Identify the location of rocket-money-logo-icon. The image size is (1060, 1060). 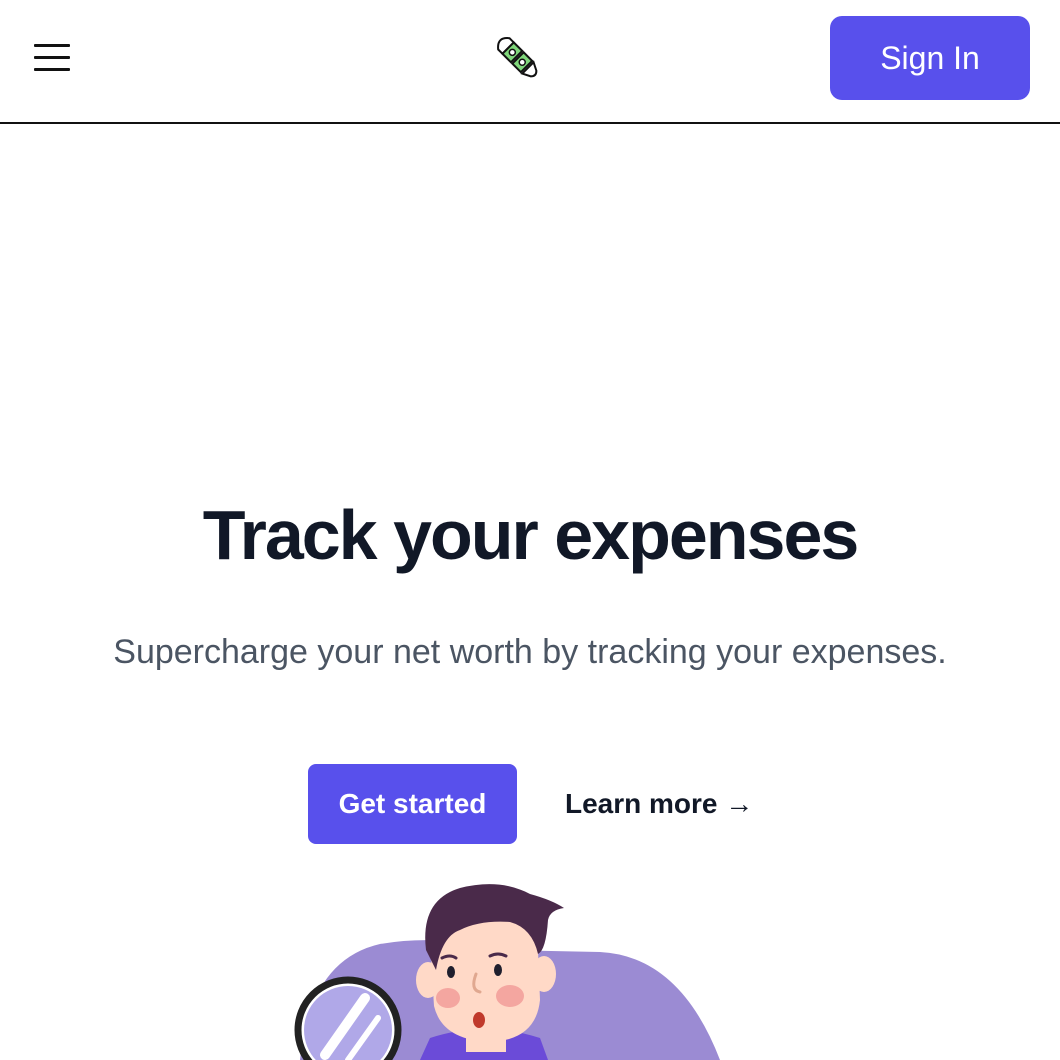
(518, 58).